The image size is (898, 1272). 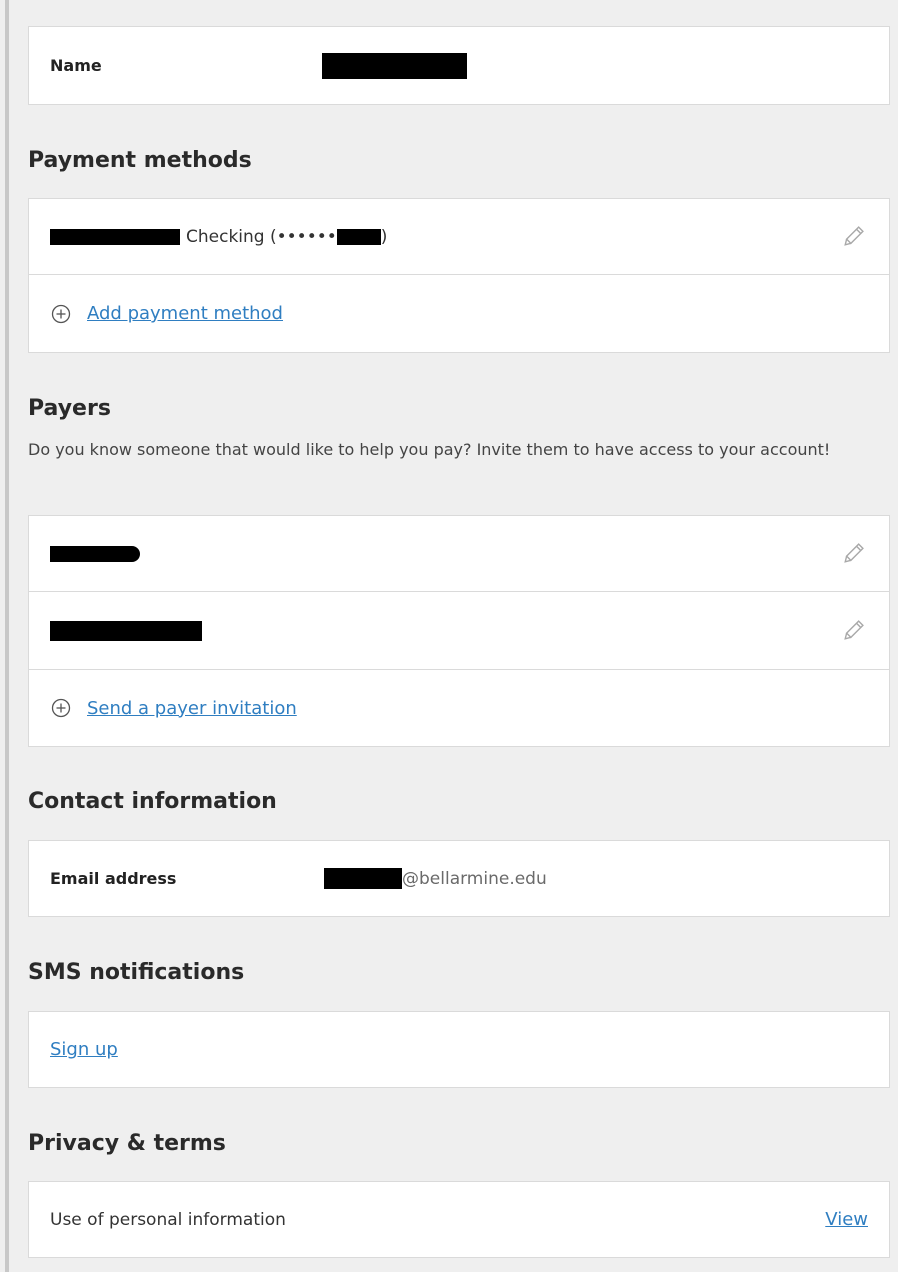 I want to click on name-row: Name, so click(x=459, y=65).